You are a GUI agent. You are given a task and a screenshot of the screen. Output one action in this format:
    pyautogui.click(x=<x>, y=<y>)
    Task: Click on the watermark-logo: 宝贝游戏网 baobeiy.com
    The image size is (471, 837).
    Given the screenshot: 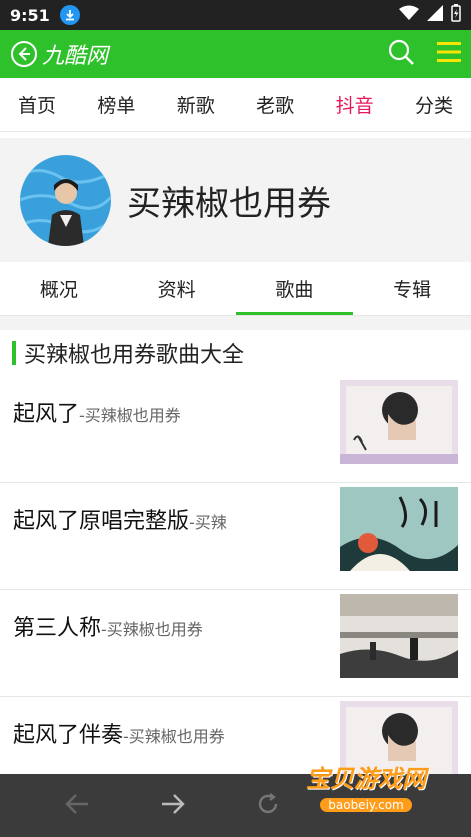 What is the action you would take?
    pyautogui.click(x=366, y=794)
    